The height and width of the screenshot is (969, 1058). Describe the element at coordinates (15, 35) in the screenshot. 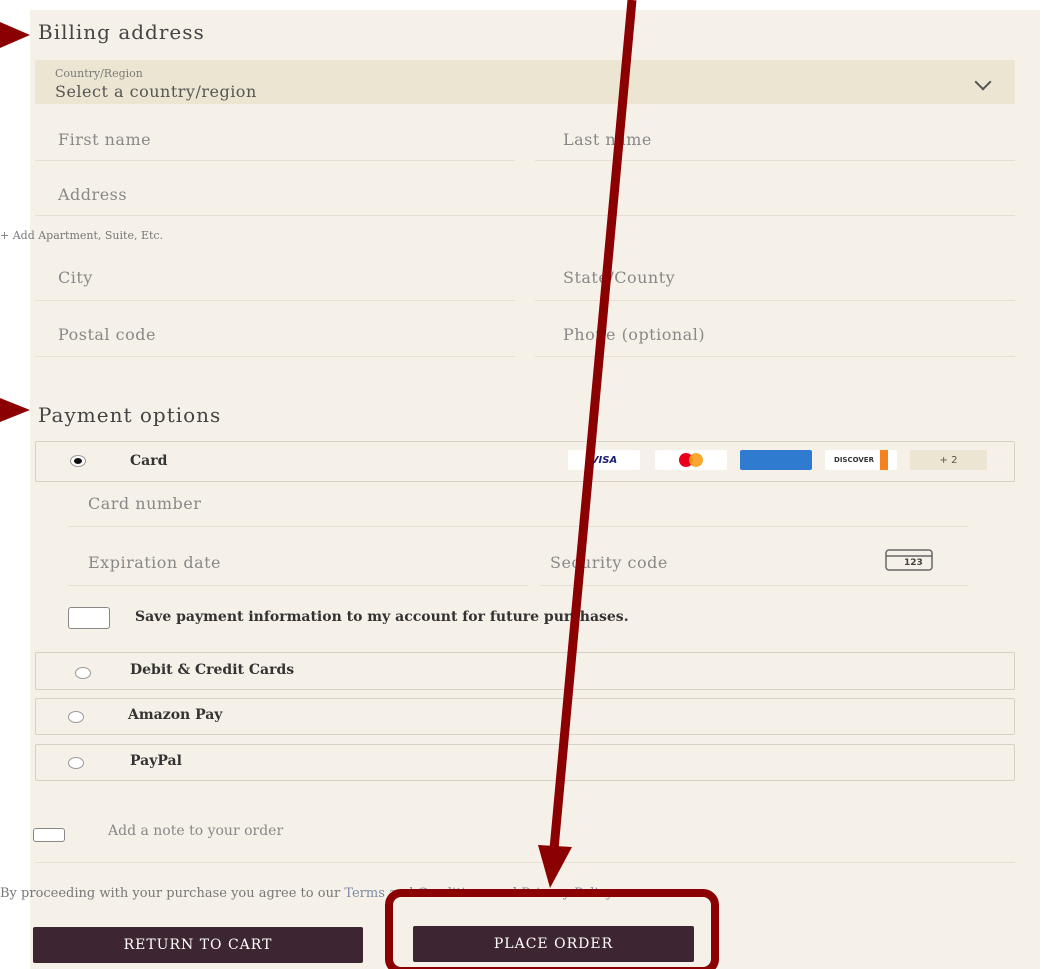

I see `annotation-arrow-billing` at that location.